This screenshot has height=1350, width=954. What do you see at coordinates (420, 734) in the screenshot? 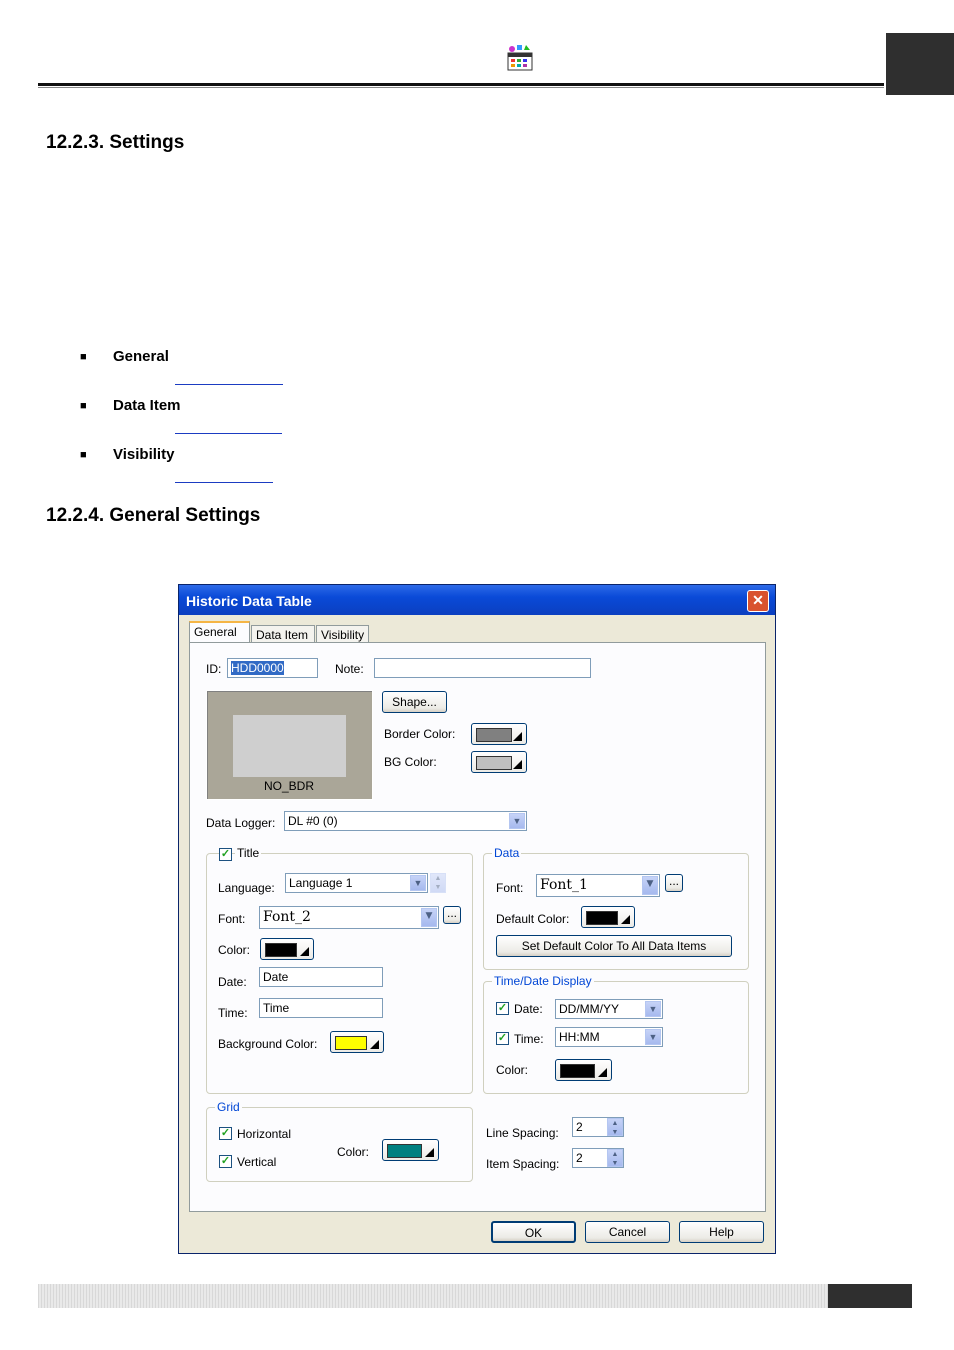
I see `border-color-label: Border Color:` at bounding box center [420, 734].